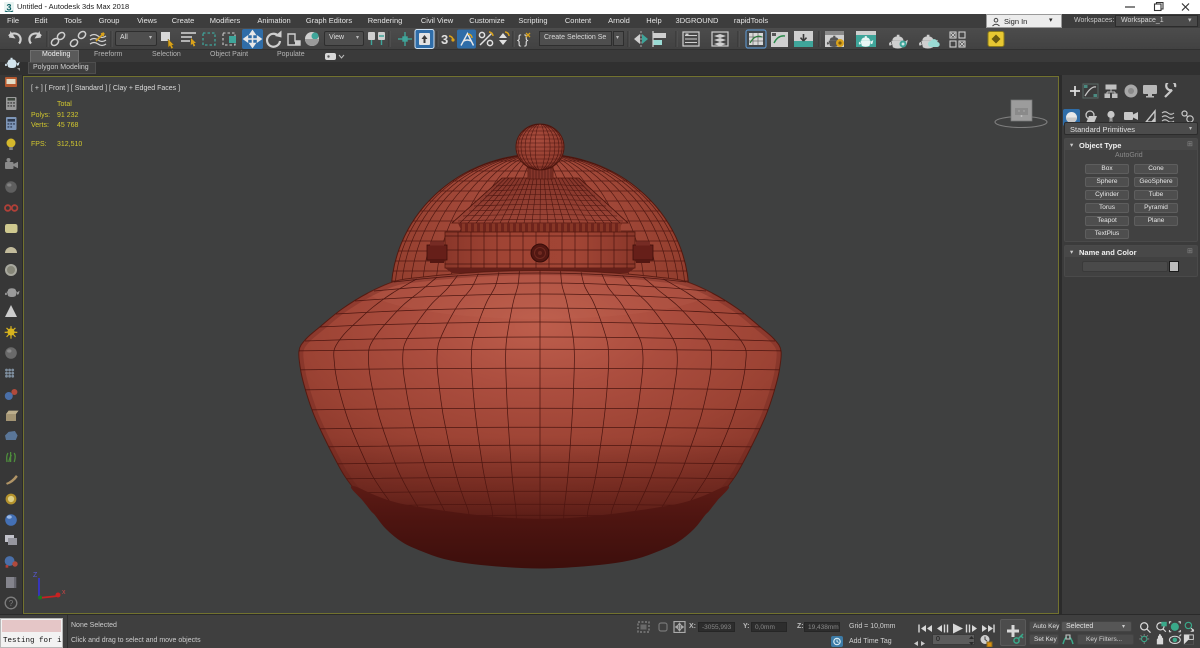 This screenshot has height=648, width=1200. Describe the element at coordinates (8, 8) in the screenshot. I see `svg-text: 3` at that location.